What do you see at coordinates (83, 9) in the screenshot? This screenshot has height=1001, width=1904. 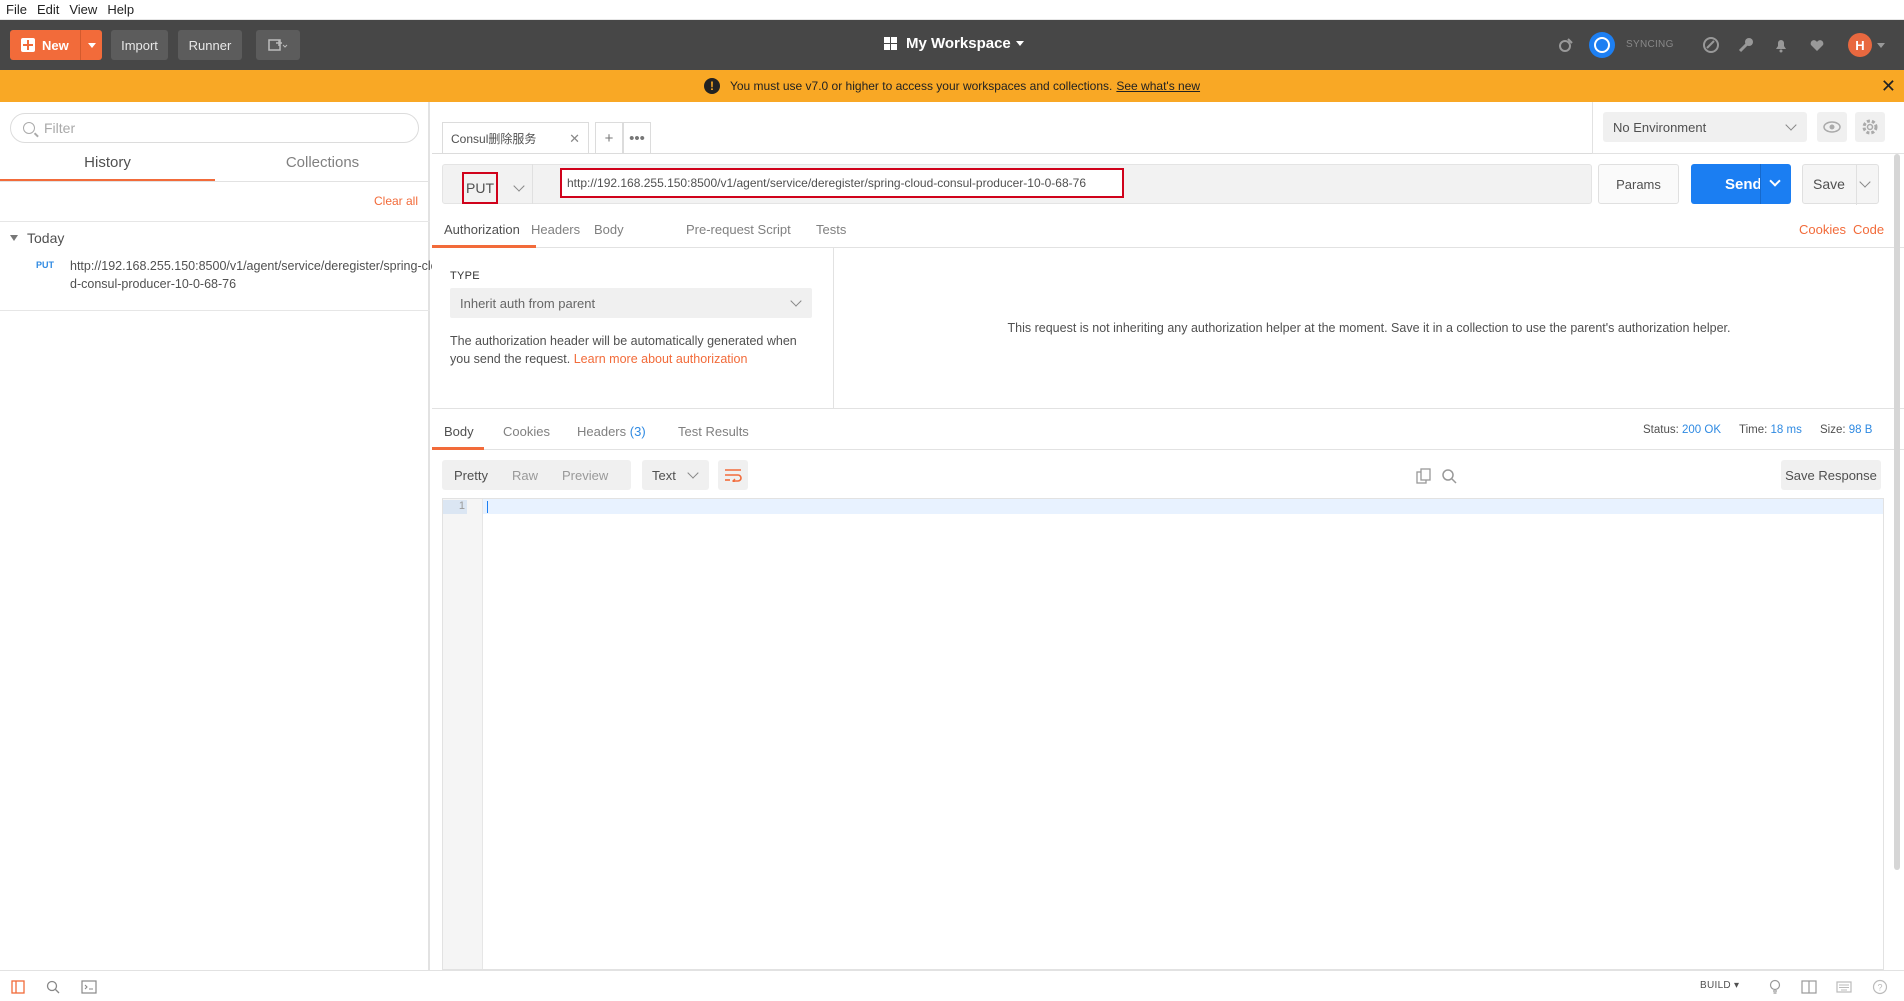 I see `menu-view: View` at bounding box center [83, 9].